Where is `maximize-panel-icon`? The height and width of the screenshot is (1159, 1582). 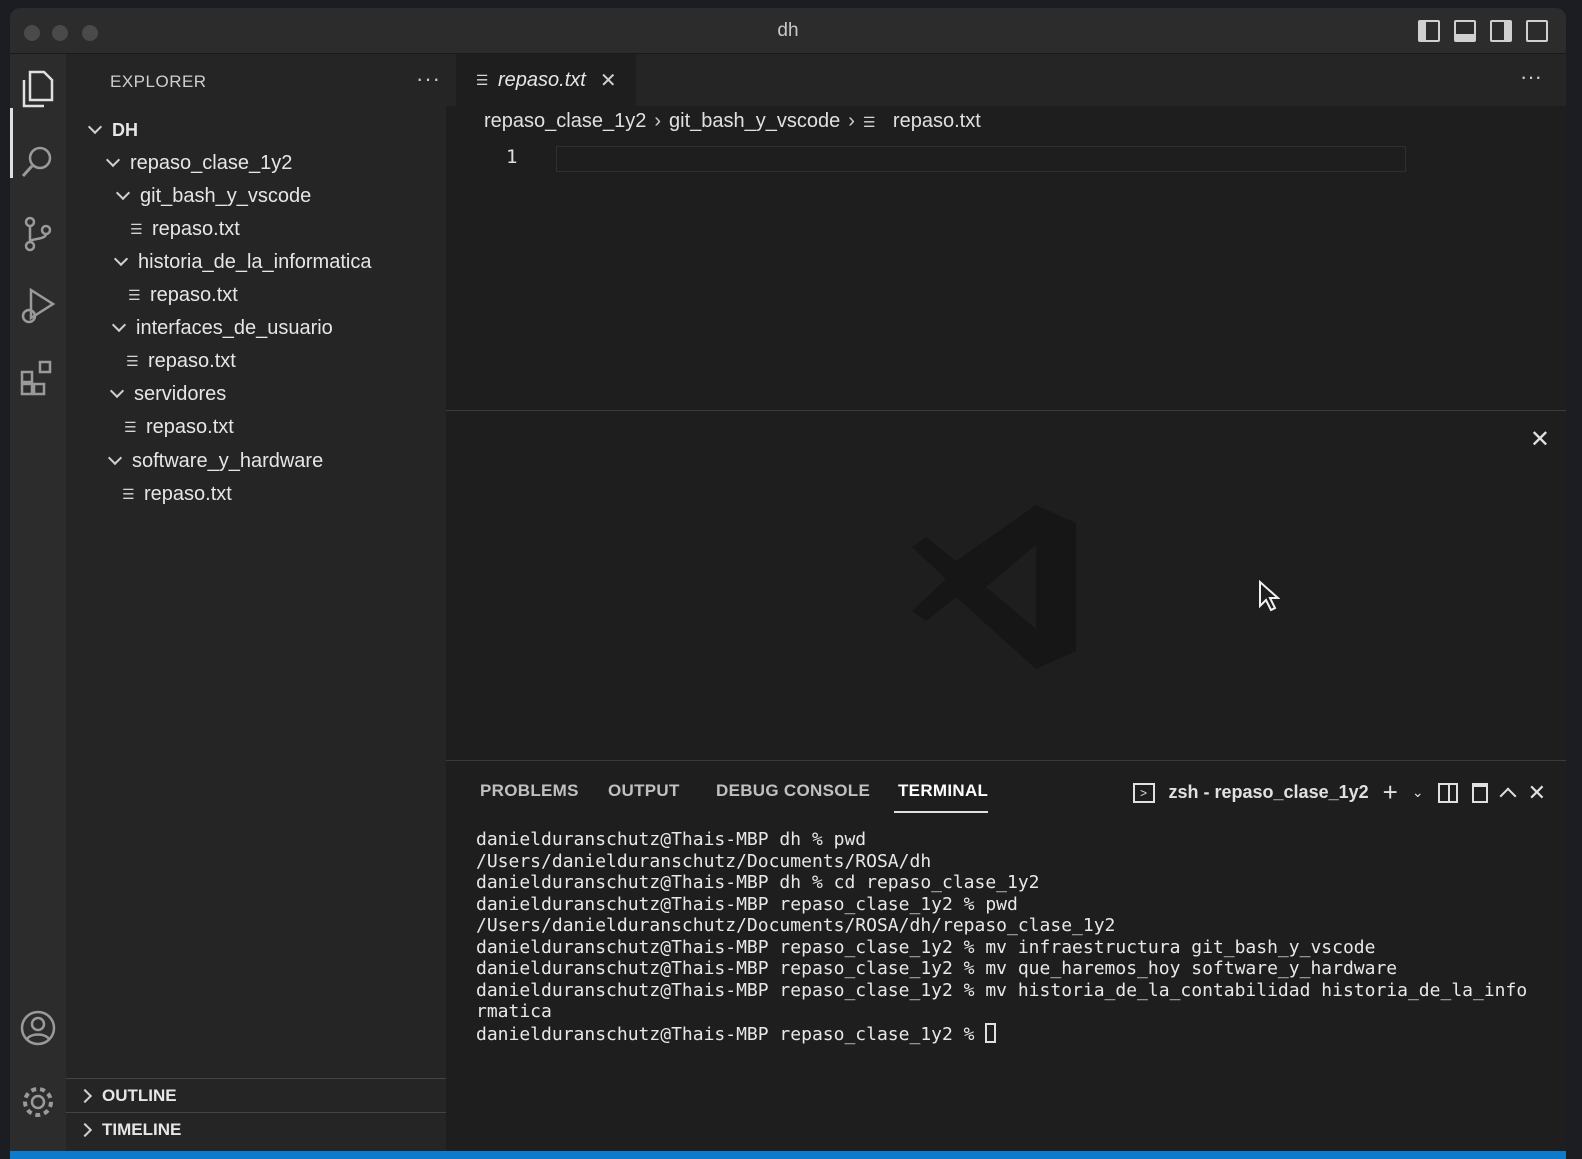 maximize-panel-icon is located at coordinates (1508, 795).